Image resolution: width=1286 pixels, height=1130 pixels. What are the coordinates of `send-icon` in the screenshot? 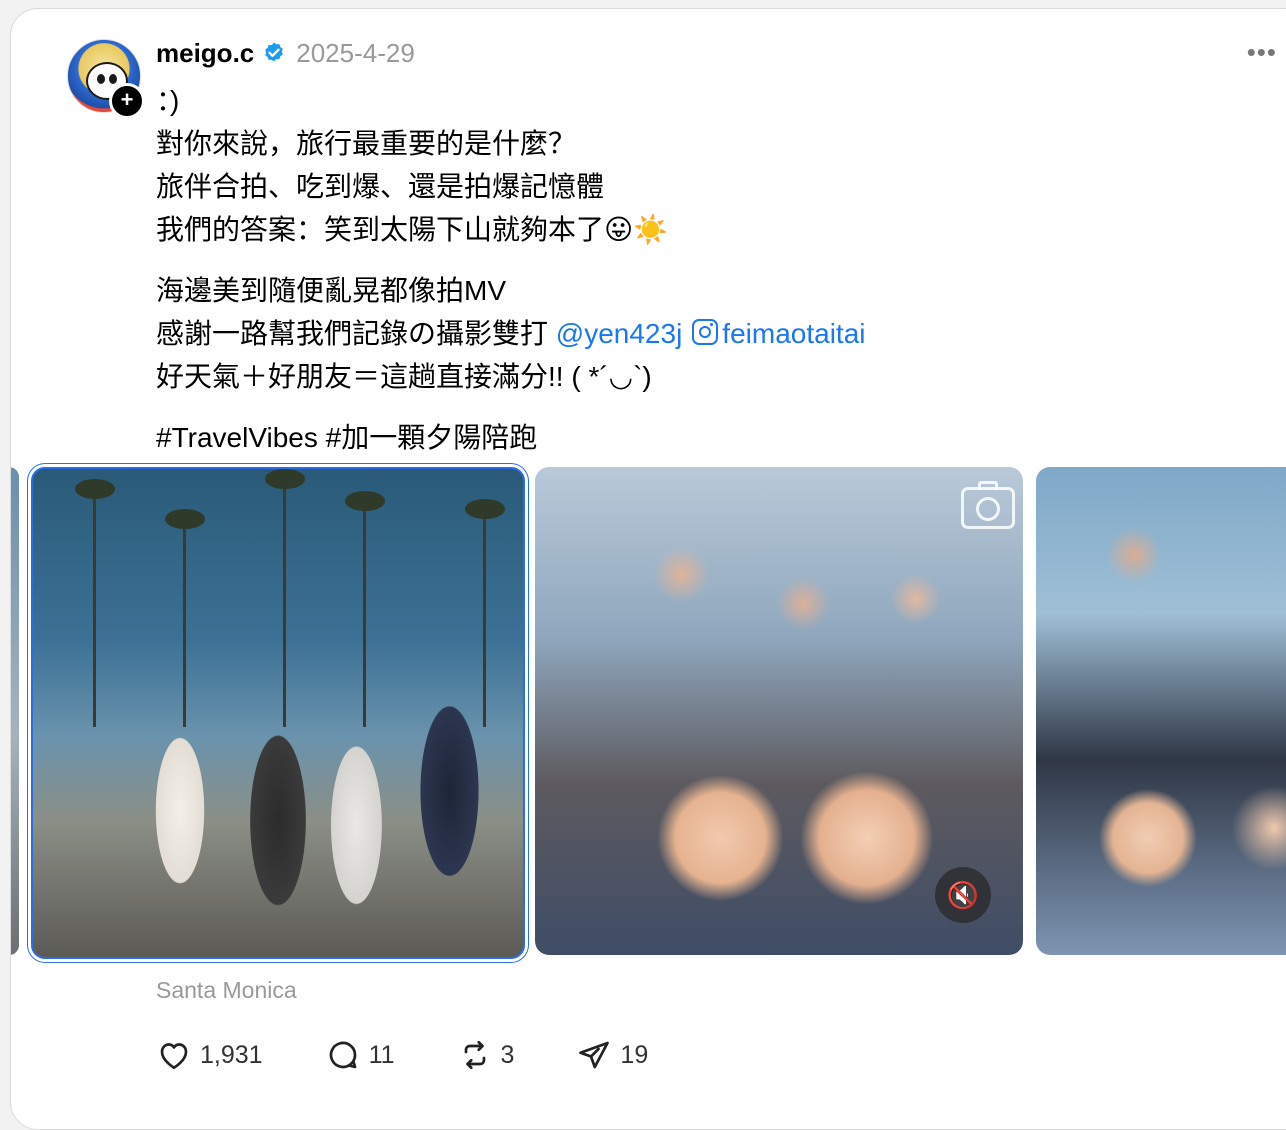 It's located at (594, 1055).